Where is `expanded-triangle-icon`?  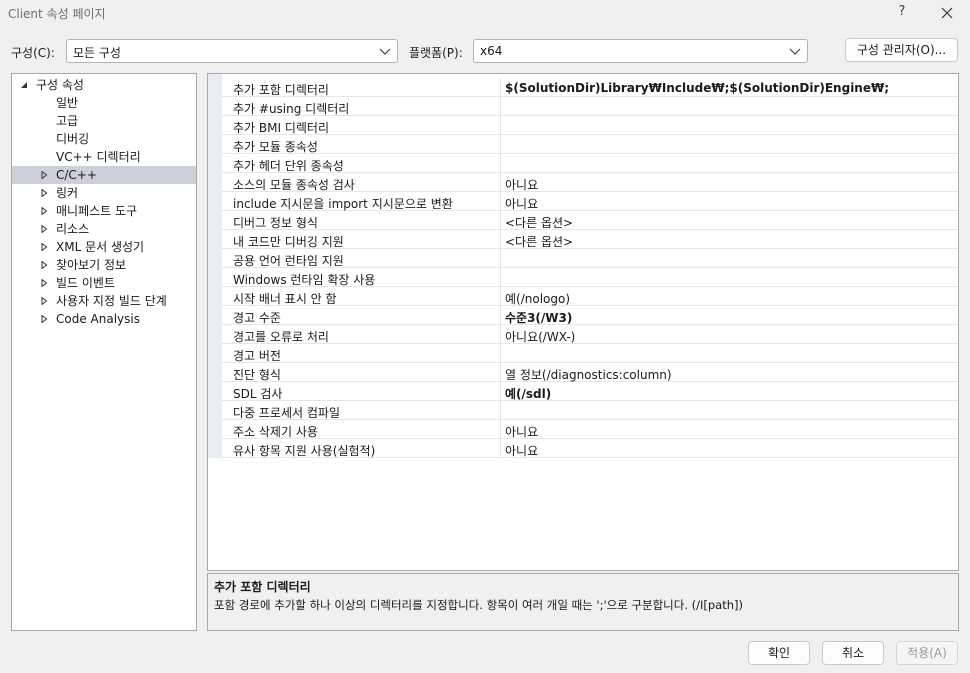
expanded-triangle-icon is located at coordinates (24, 85).